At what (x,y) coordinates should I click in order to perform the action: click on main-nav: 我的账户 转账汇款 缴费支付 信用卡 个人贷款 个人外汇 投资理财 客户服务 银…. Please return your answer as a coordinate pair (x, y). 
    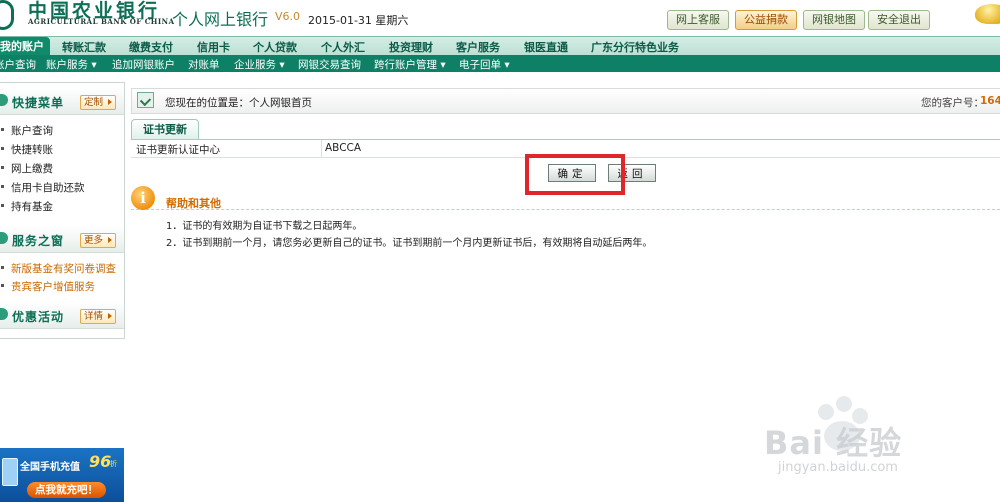
    Looking at the image, I should click on (500, 46).